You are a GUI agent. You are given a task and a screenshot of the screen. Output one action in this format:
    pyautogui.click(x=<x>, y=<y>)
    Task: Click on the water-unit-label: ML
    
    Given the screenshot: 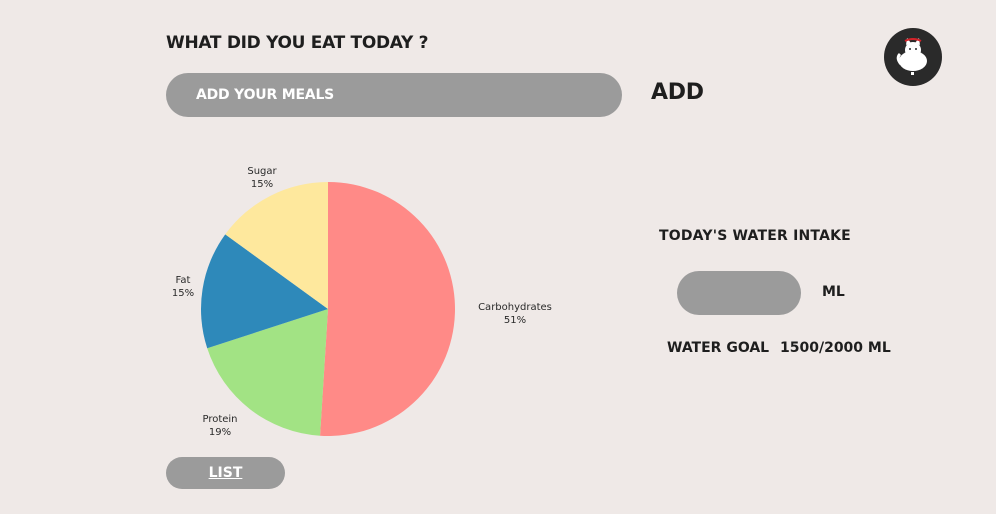 What is the action you would take?
    pyautogui.click(x=833, y=292)
    